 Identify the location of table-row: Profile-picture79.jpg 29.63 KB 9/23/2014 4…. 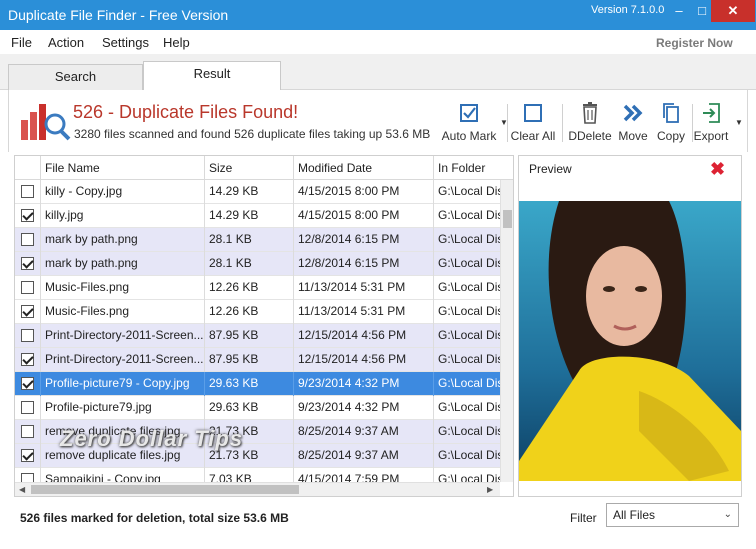
(257, 408).